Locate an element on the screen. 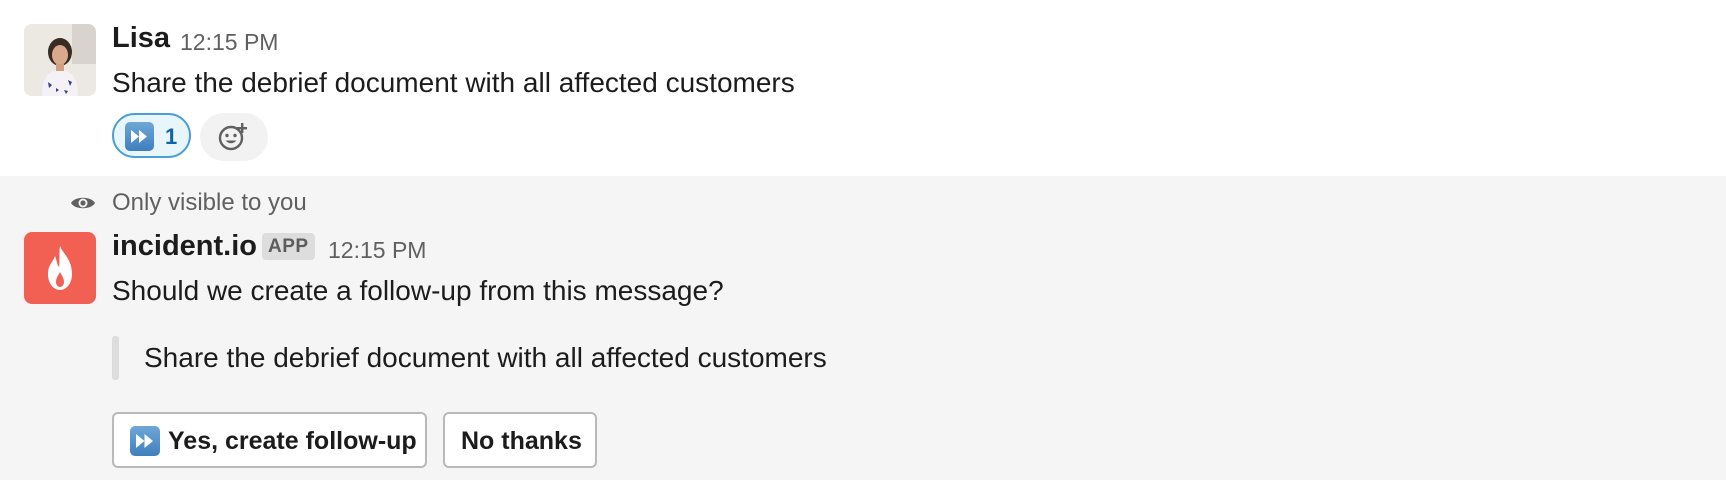 This screenshot has width=1726, height=480. no-thanks-label: No thanks is located at coordinates (521, 441).